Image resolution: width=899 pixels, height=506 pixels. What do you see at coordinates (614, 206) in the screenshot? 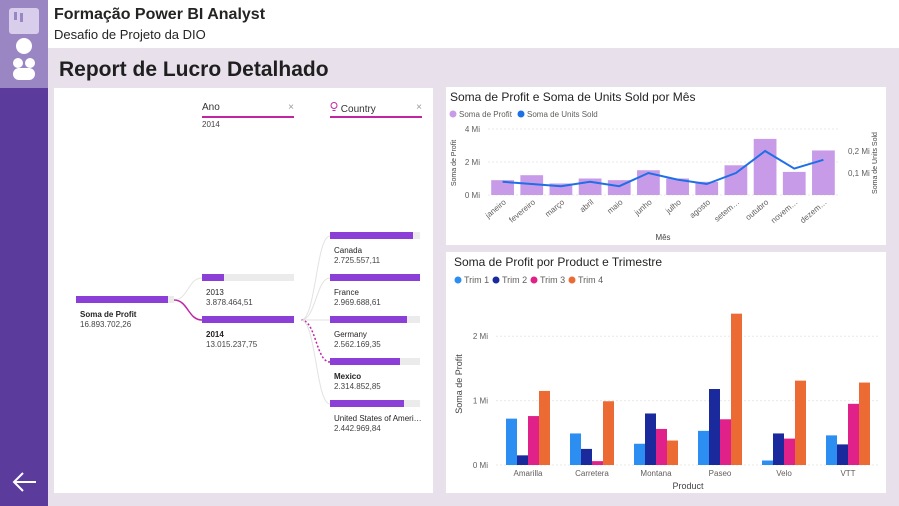
I see `x-tick-label: maio` at bounding box center [614, 206].